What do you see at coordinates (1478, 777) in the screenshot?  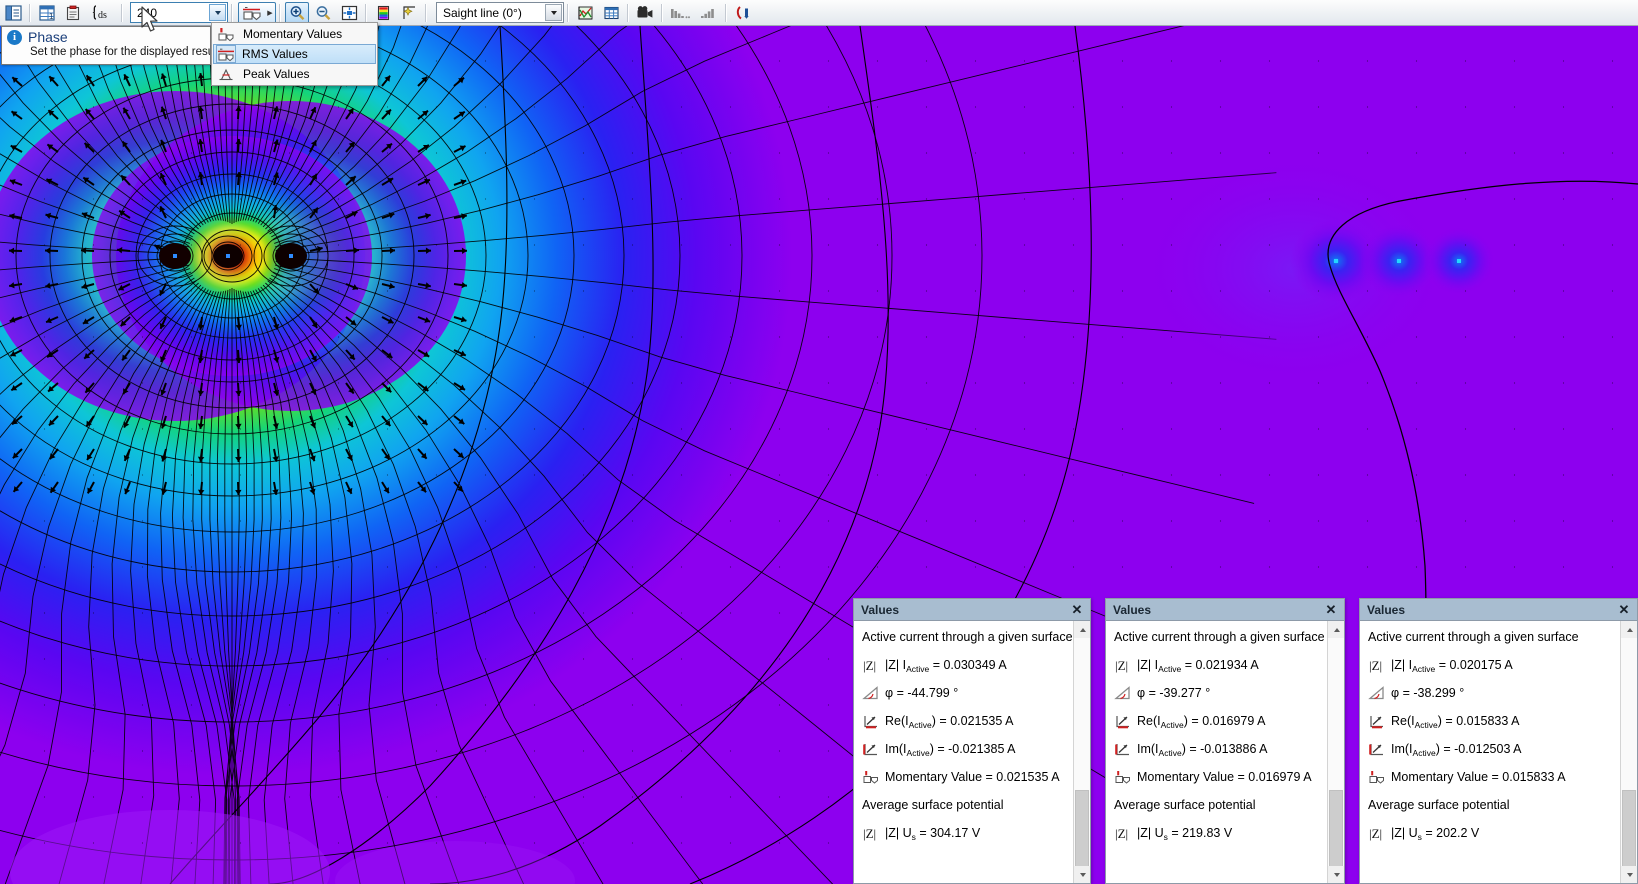 I see `value-row-text: Momentary Value = 0.015833 A` at bounding box center [1478, 777].